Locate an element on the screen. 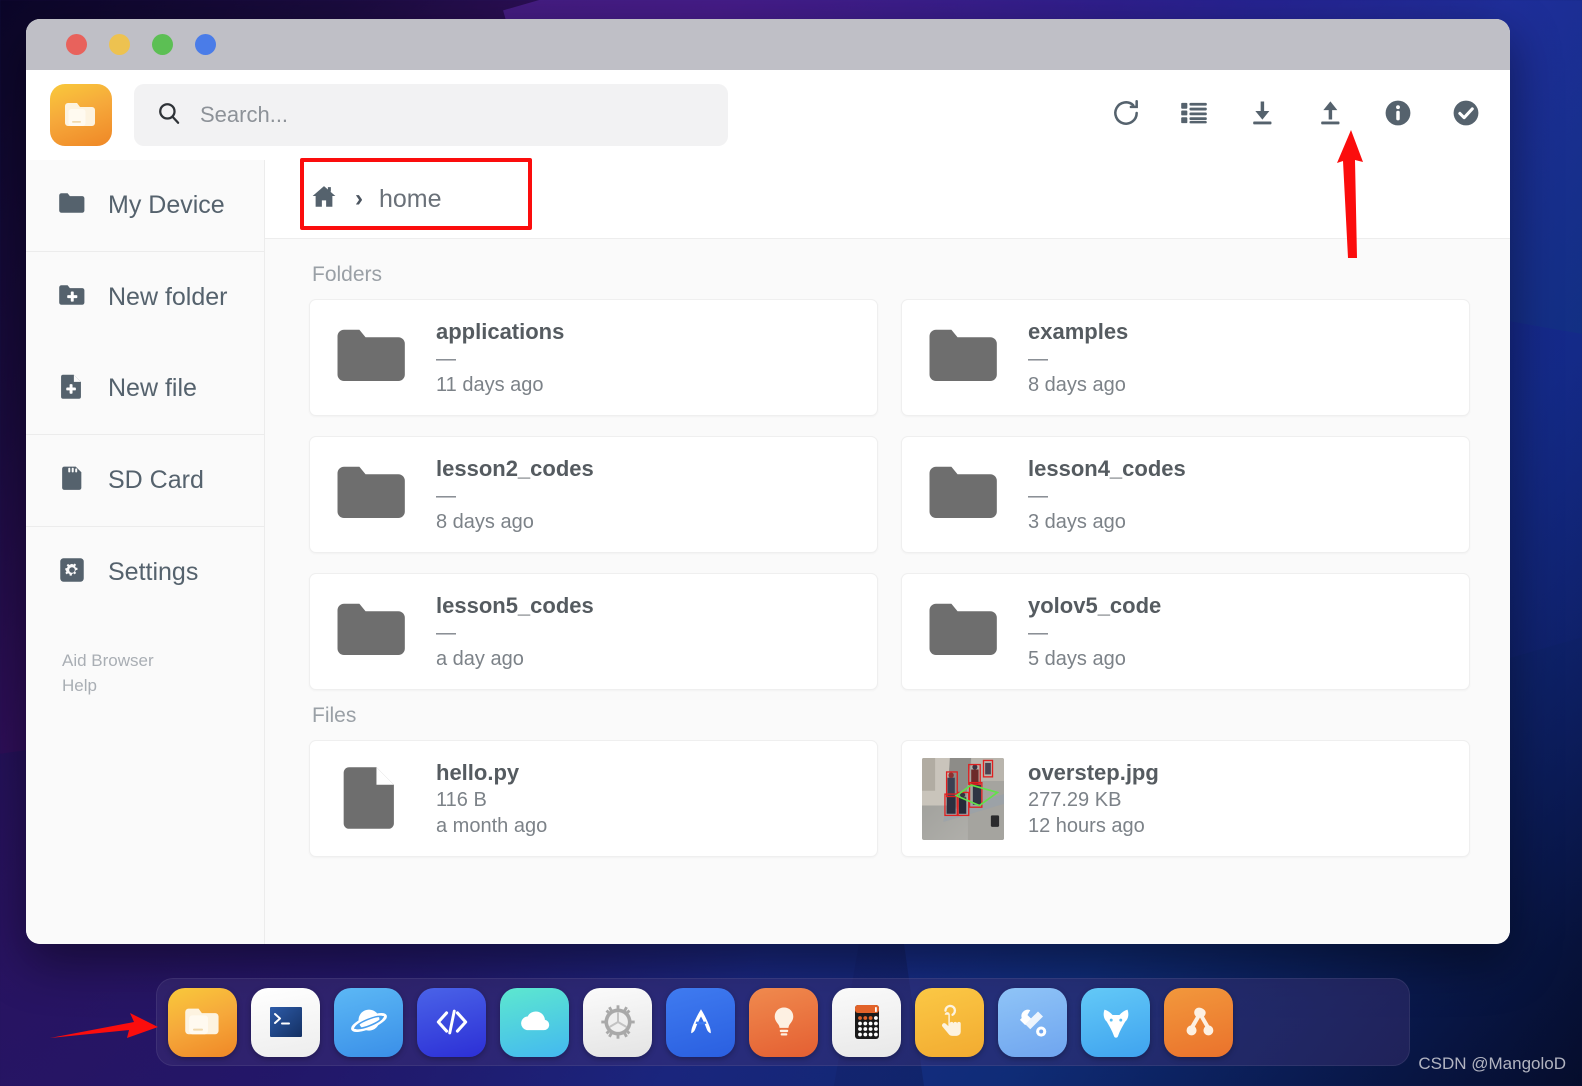  dock-item-mouse-app is located at coordinates (1115, 1022).